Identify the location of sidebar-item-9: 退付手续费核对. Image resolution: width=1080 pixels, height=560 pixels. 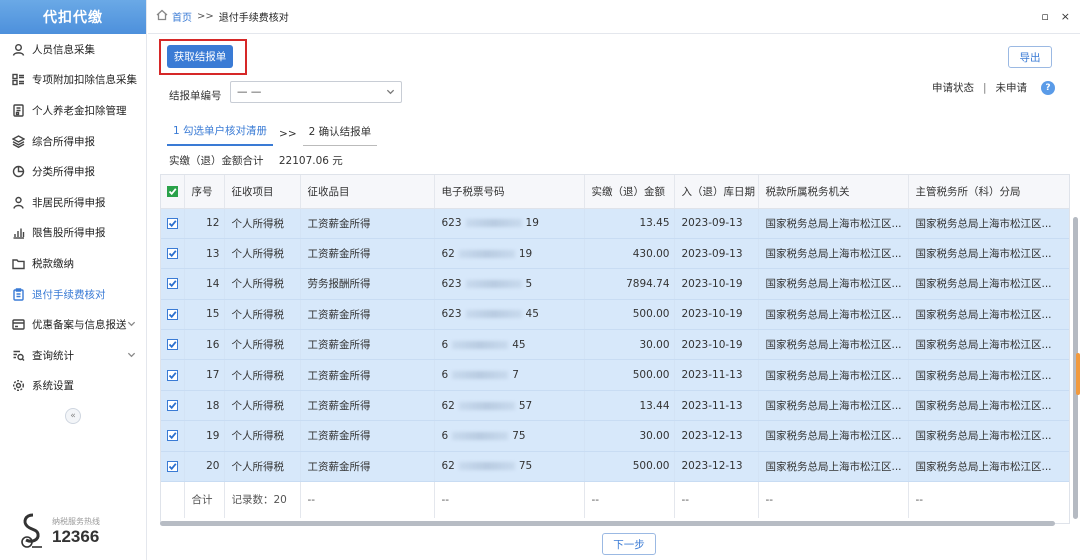
(73, 294).